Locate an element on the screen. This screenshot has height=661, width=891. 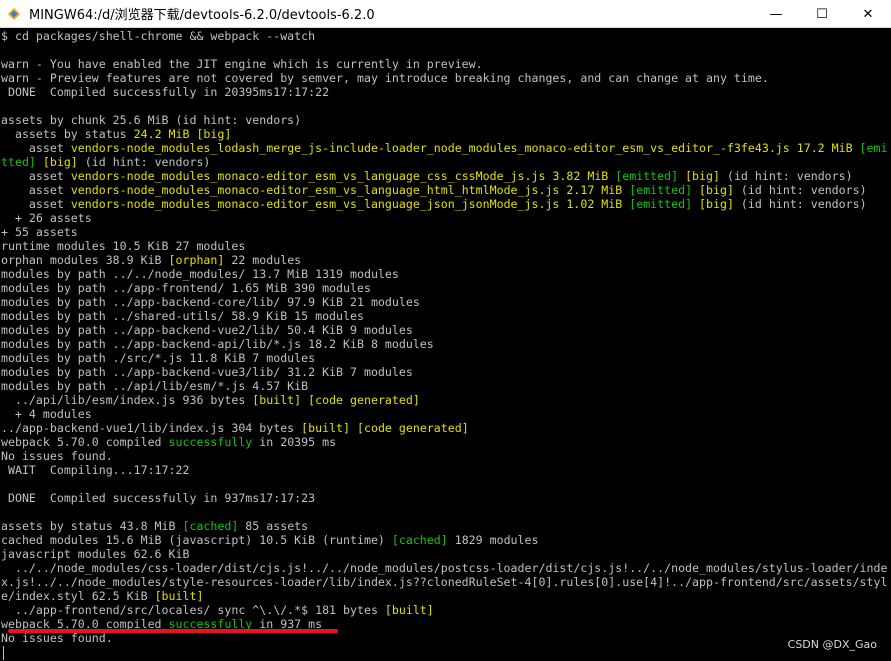
csdn-watermark: CSDN @DX_Gao is located at coordinates (832, 644).